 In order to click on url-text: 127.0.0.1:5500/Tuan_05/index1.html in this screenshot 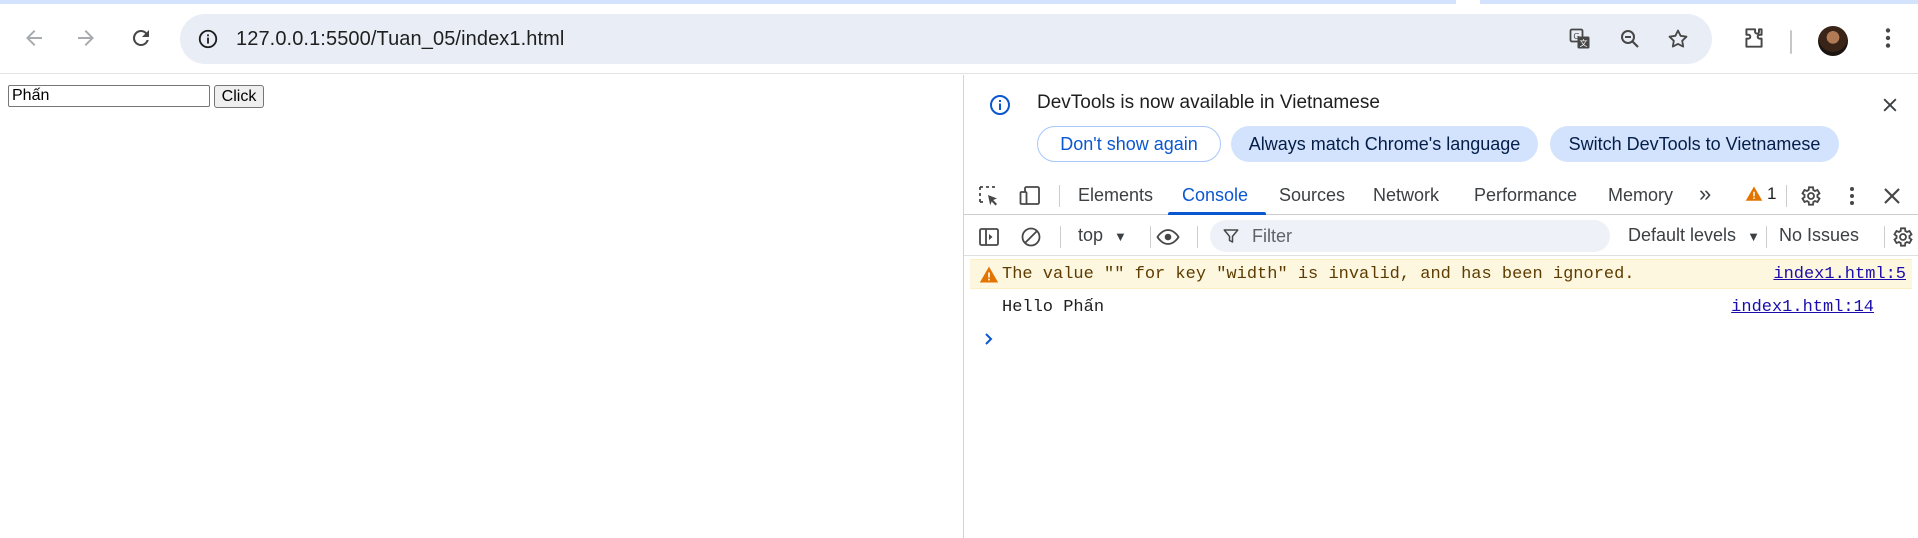, I will do `click(400, 39)`.